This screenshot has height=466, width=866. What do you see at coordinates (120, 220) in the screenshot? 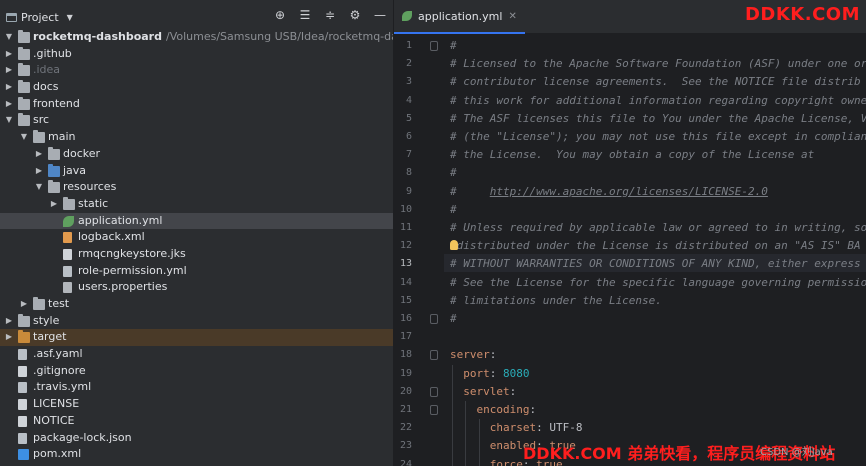
I see `tree-item-name: application.yml` at bounding box center [120, 220].